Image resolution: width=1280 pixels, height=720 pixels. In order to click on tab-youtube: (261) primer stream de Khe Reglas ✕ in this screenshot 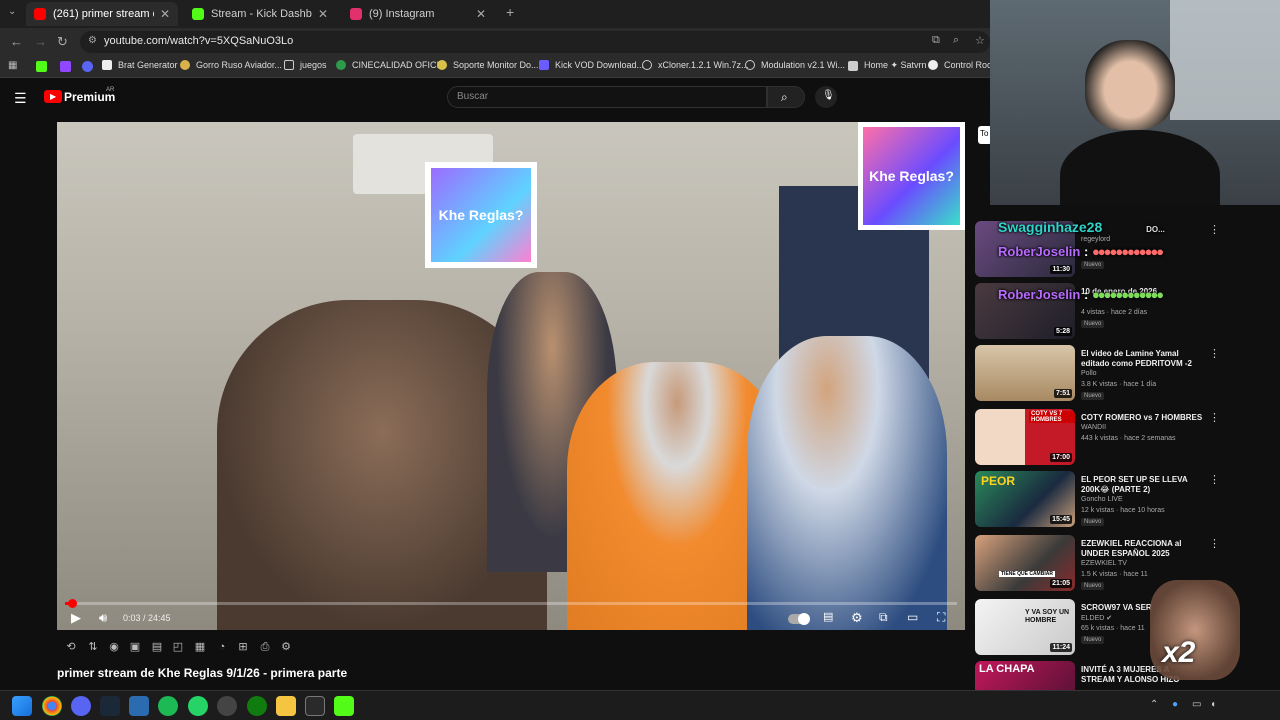, I will do `click(102, 14)`.